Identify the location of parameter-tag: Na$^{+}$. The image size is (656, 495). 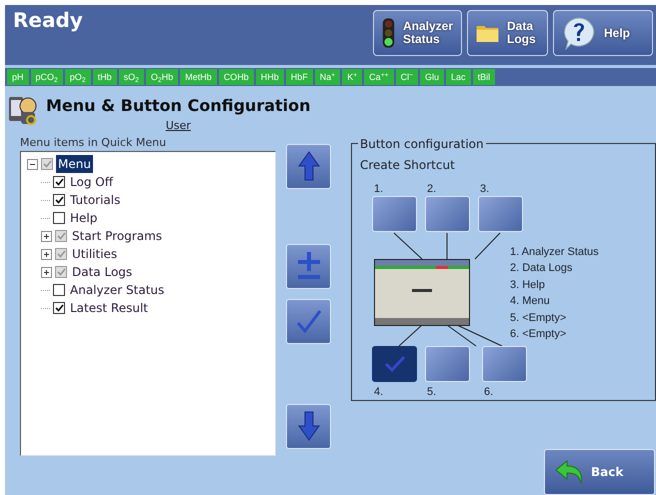
(327, 77).